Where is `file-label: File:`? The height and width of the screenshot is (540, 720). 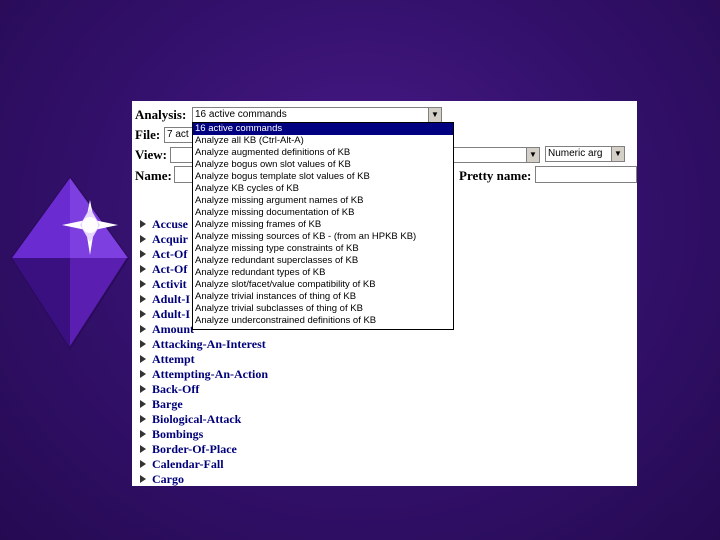 file-label: File: is located at coordinates (148, 134).